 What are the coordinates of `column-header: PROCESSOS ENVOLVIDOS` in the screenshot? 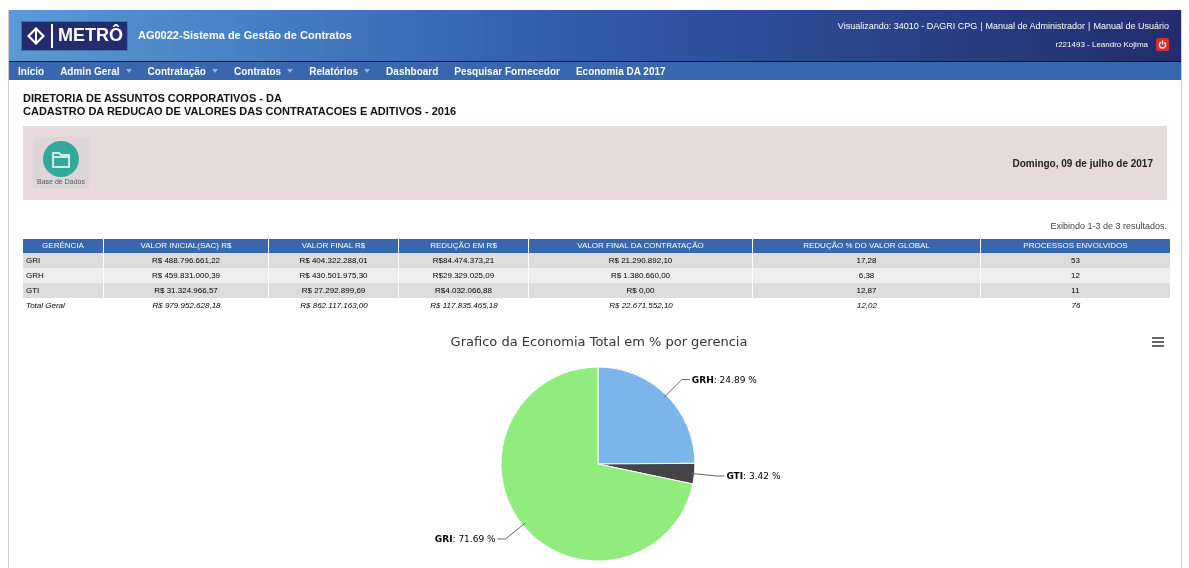 It's located at (1076, 245).